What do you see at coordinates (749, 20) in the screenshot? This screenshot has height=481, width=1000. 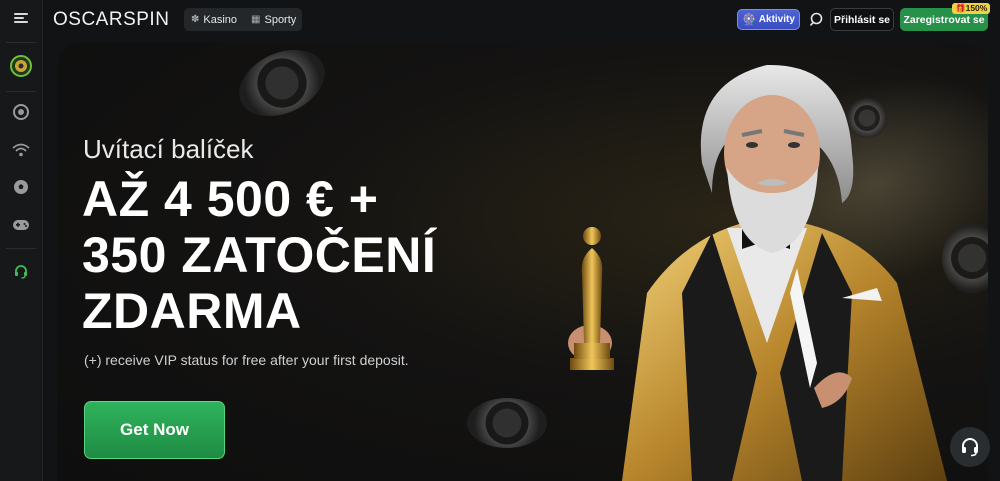 I see `gift-wheel-icon: 🎡` at bounding box center [749, 20].